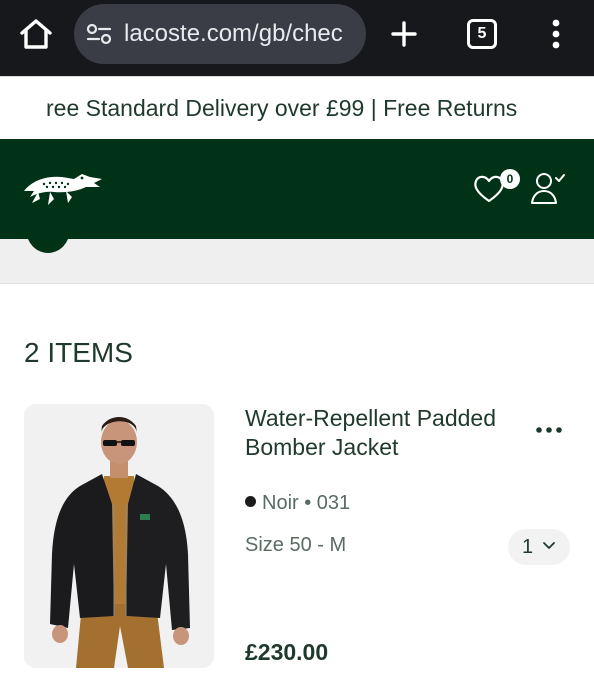  Describe the element at coordinates (333, 503) in the screenshot. I see `color-code: 031` at that location.